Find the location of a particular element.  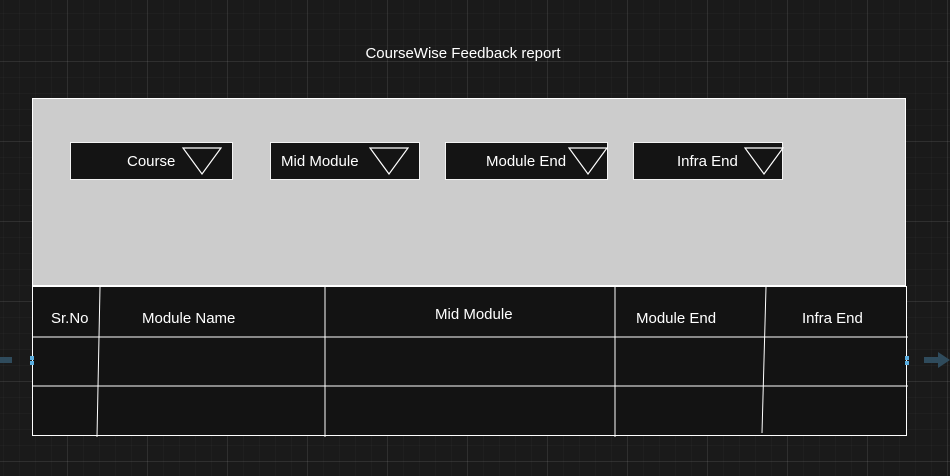

module-end-dropdown-label: Module End is located at coordinates (526, 161).